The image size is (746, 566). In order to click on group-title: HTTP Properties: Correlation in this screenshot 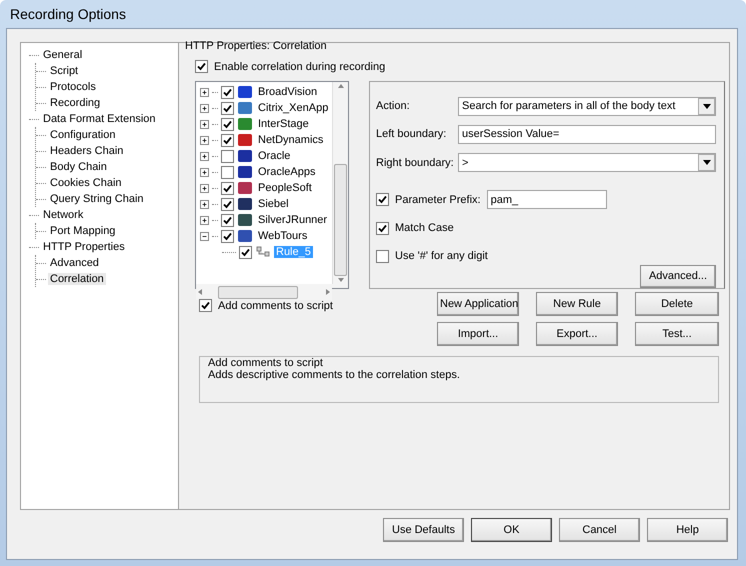, I will do `click(256, 46)`.